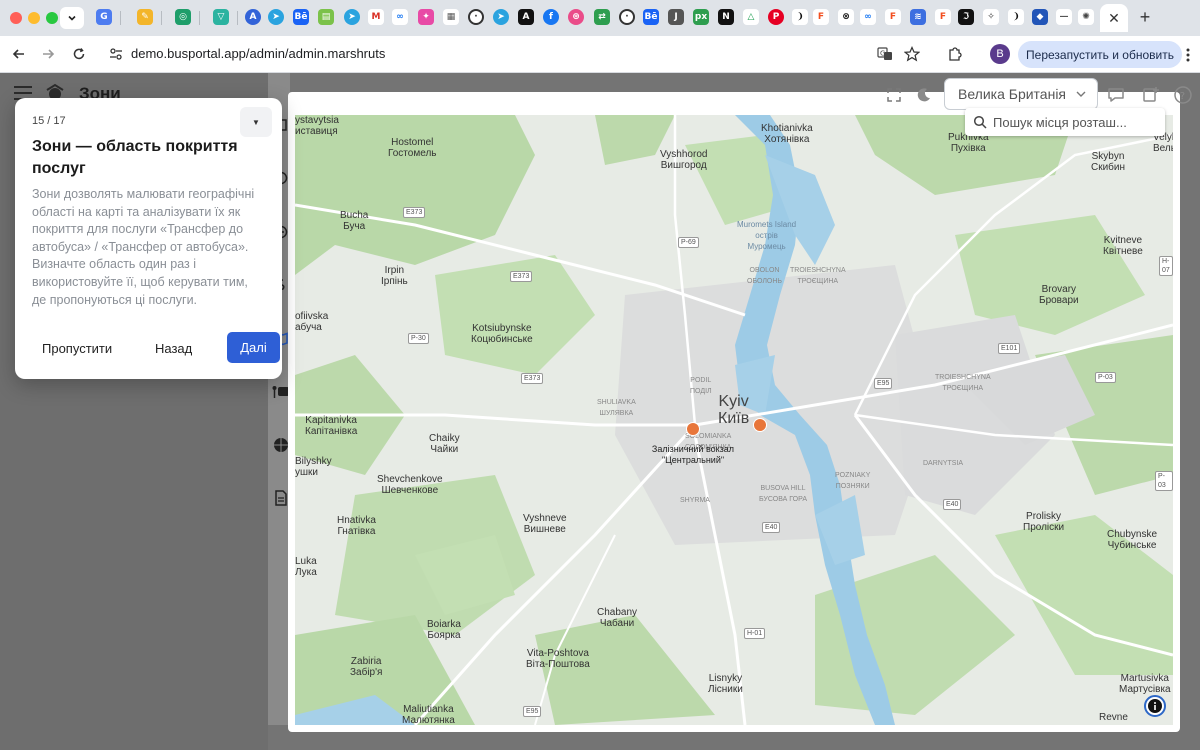  Describe the element at coordinates (751, 17) in the screenshot. I see `tab-icon-drive: △` at that location.